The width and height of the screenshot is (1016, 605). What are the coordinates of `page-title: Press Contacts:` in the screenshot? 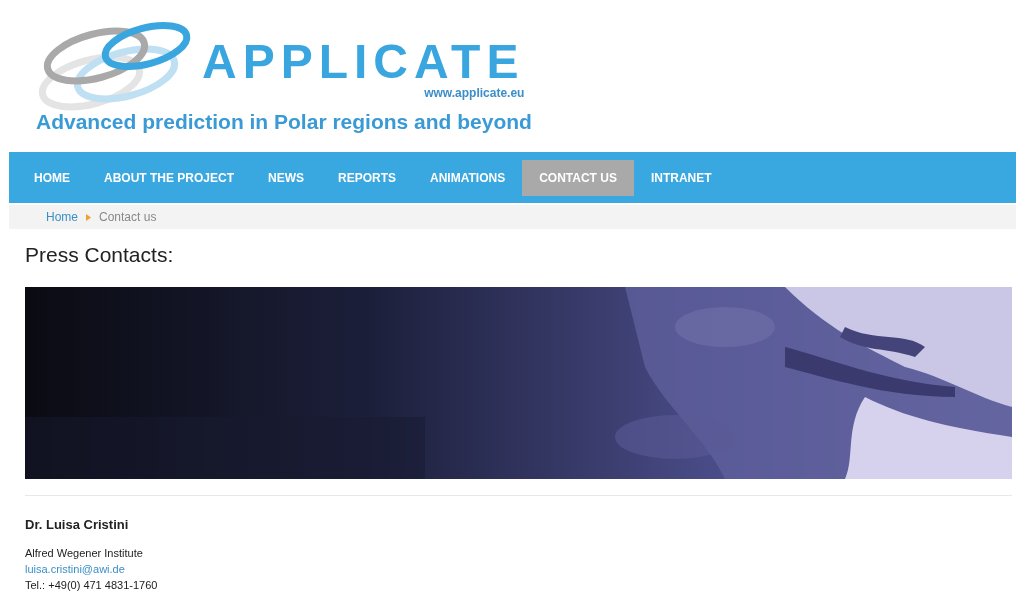 It's located at (100, 255).